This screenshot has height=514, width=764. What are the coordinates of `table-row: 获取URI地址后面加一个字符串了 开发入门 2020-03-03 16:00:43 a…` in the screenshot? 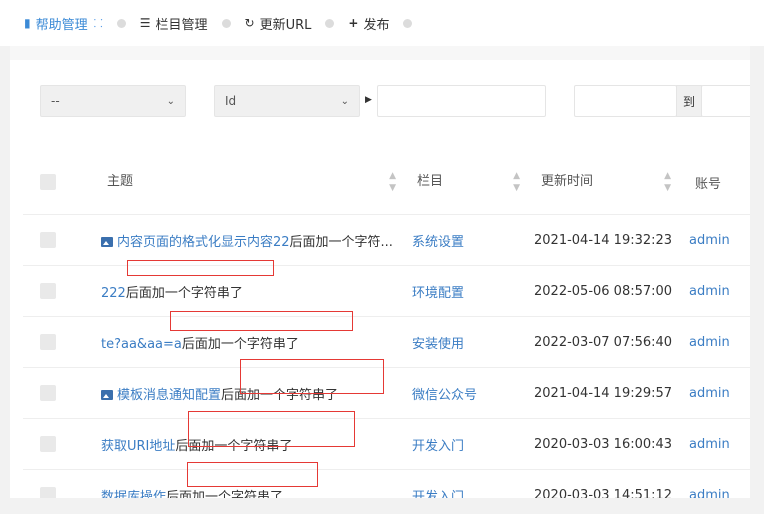 It's located at (386, 444).